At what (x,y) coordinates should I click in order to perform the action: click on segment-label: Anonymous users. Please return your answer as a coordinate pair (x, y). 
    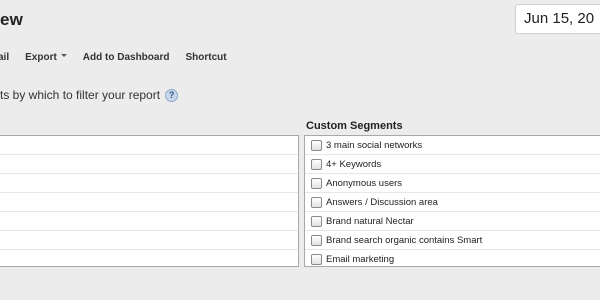
    Looking at the image, I should click on (364, 183).